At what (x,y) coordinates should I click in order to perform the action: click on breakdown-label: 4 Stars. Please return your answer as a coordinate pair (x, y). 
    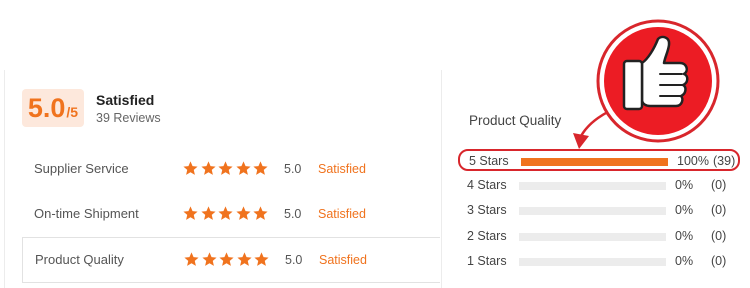
    Looking at the image, I should click on (487, 185).